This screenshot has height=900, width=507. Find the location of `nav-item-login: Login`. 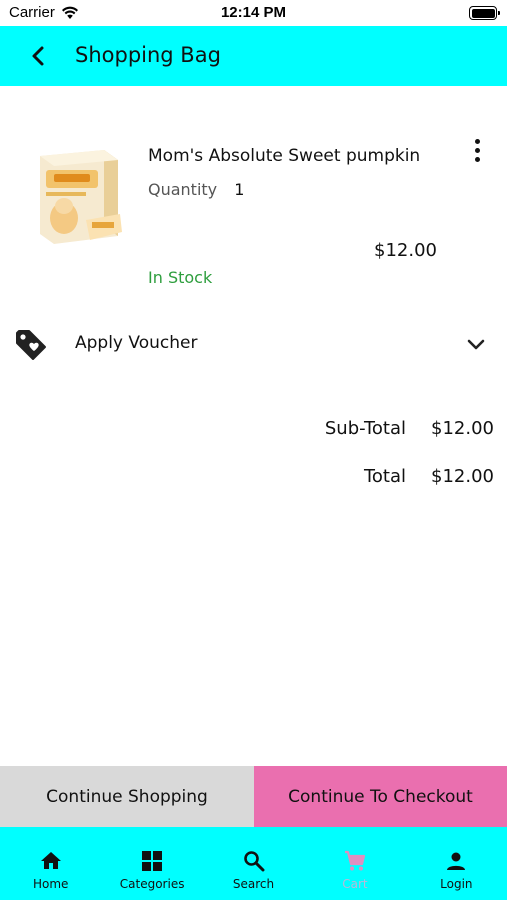

nav-item-login: Login is located at coordinates (456, 863).